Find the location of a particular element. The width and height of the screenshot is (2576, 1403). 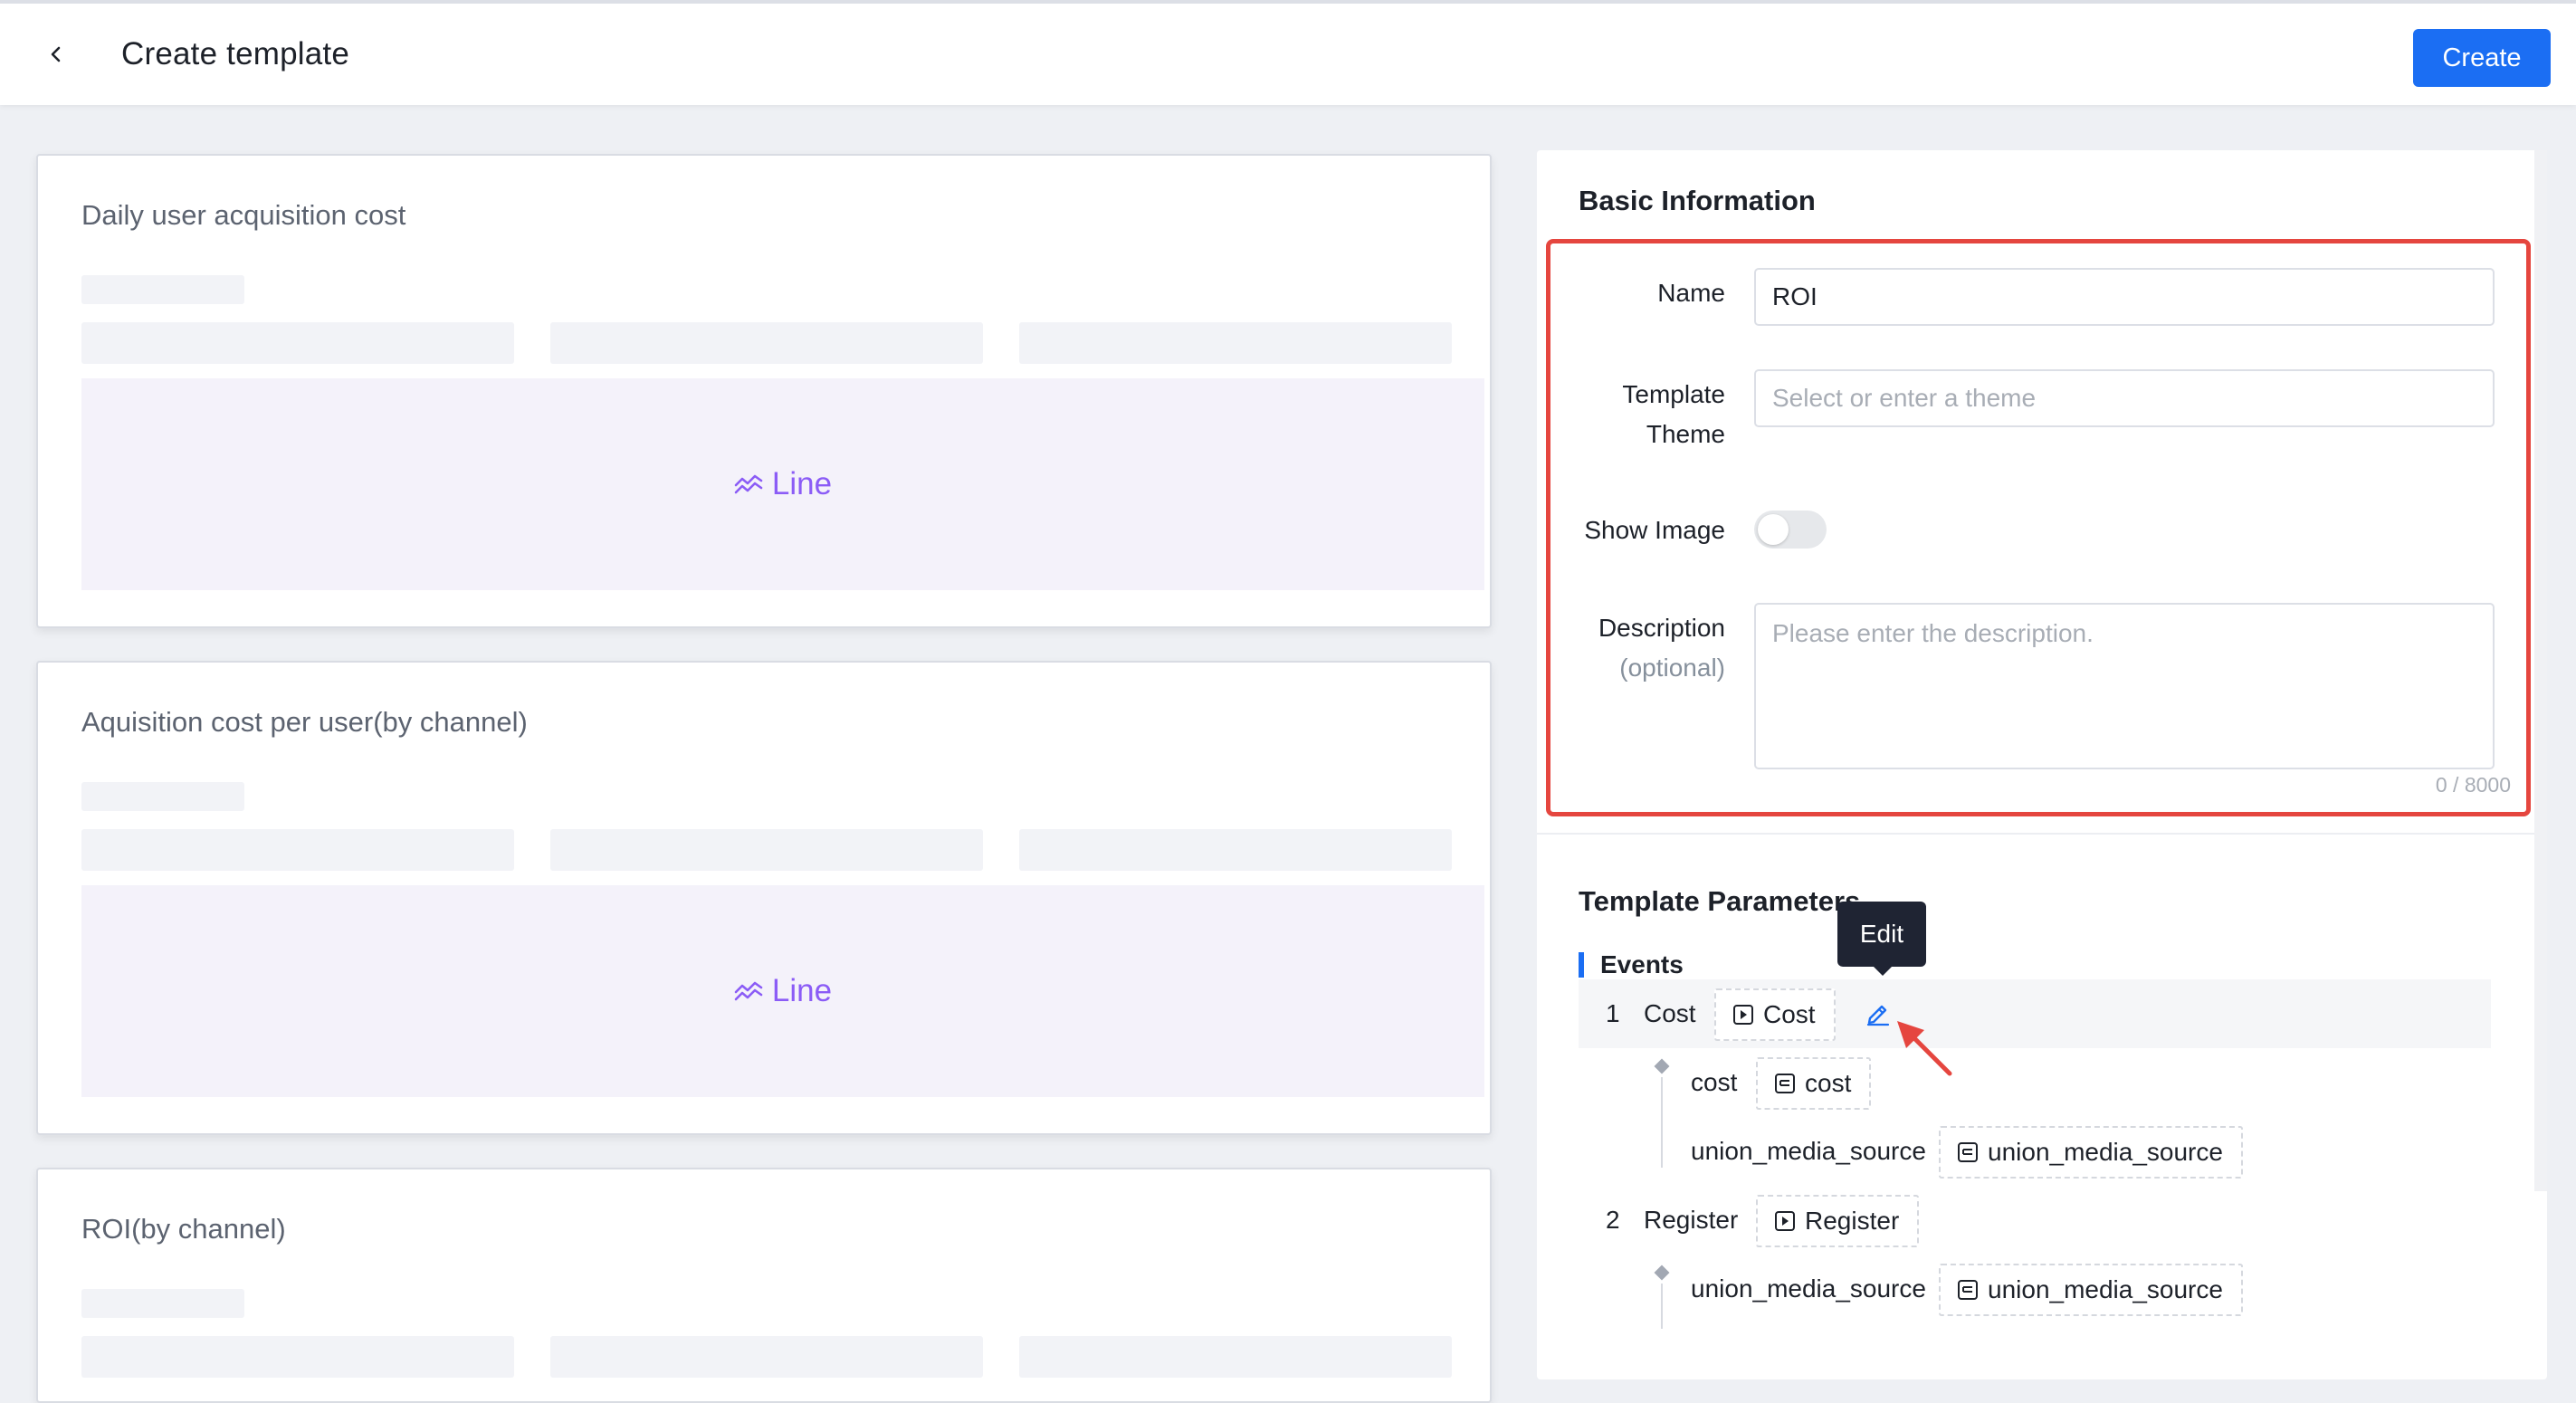

card-title: Daily user acquisition cost is located at coordinates (244, 215).